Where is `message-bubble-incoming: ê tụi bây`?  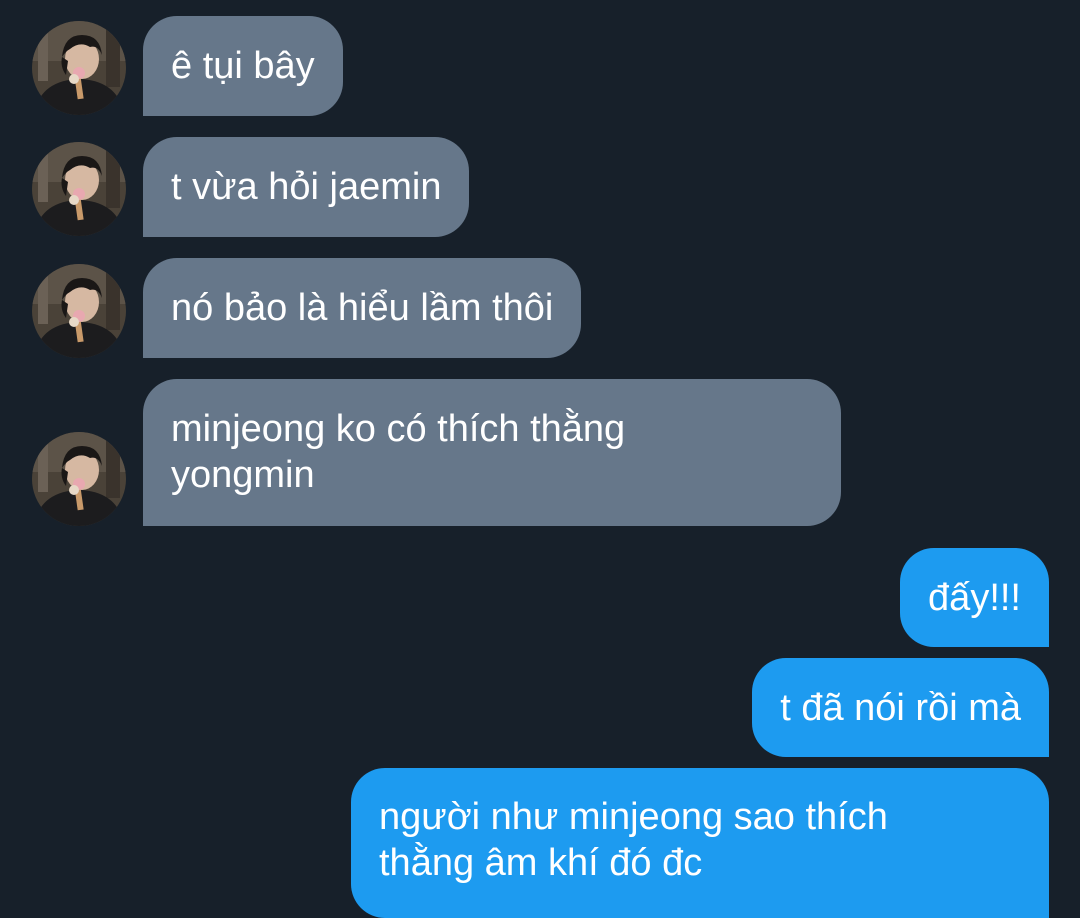
message-bubble-incoming: ê tụi bây is located at coordinates (243, 66).